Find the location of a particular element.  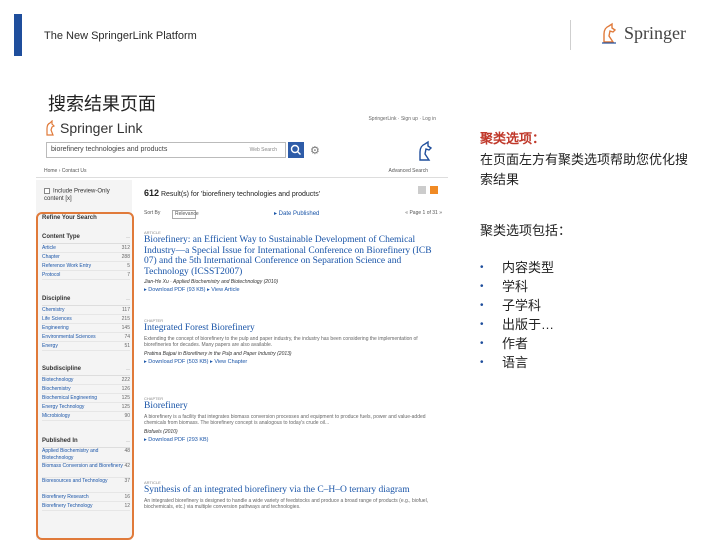

search-icon is located at coordinates (295, 149).